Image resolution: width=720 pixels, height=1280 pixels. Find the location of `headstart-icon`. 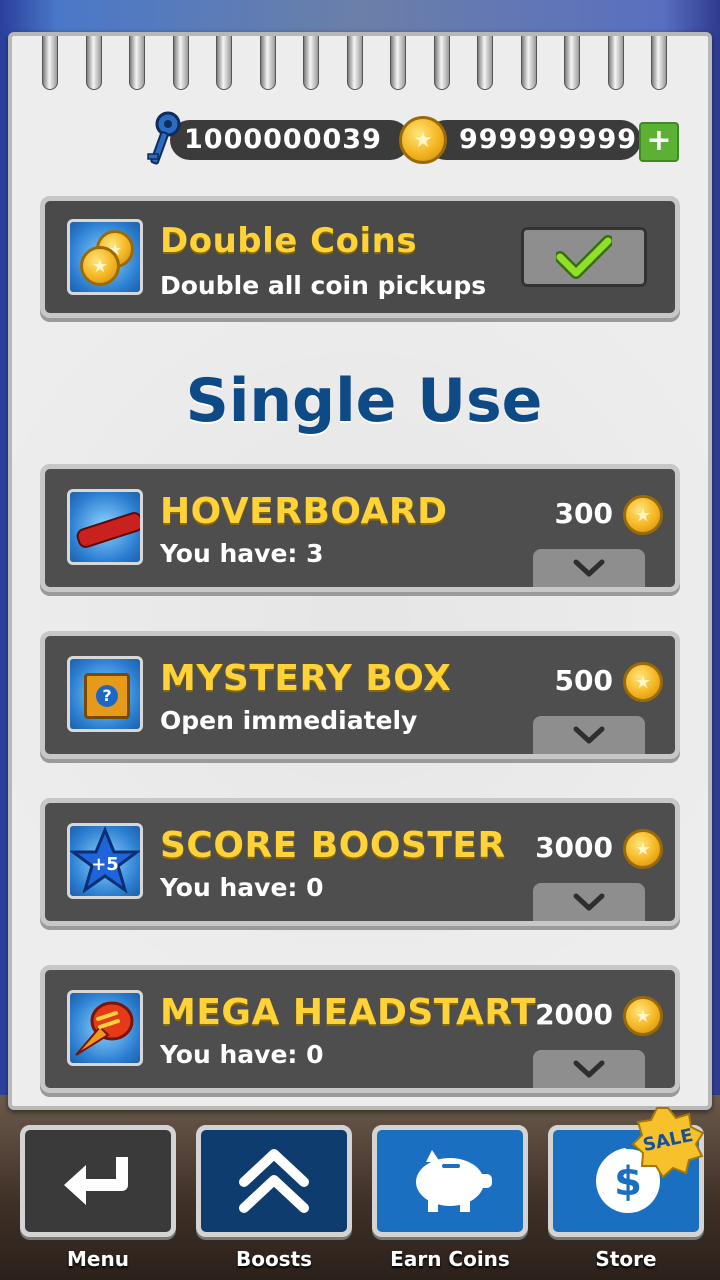

headstart-icon is located at coordinates (105, 1028).